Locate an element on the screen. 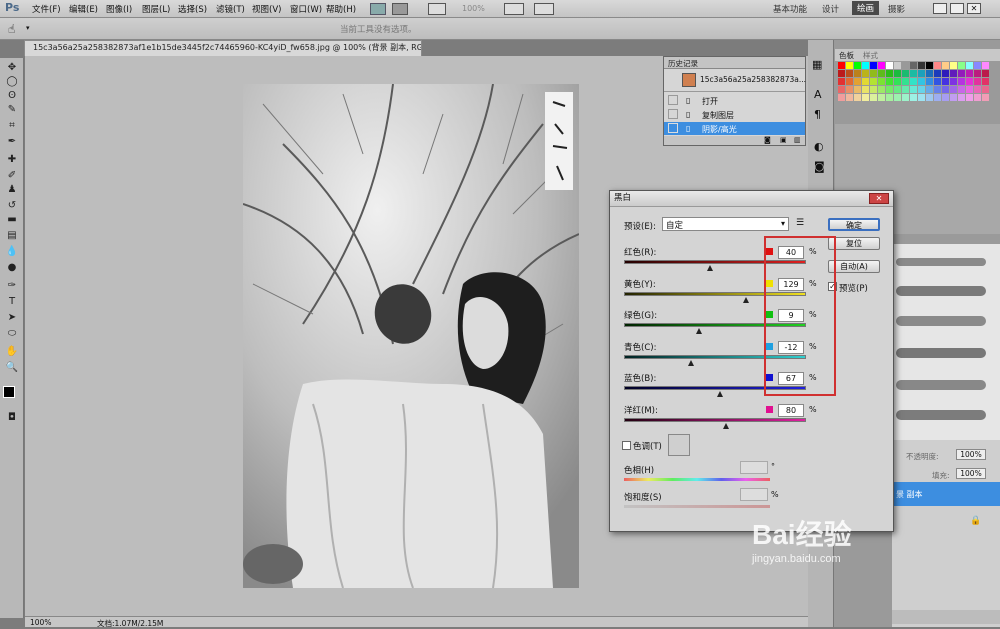  eyedropper-tool-icon: ✒ is located at coordinates (12, 142).